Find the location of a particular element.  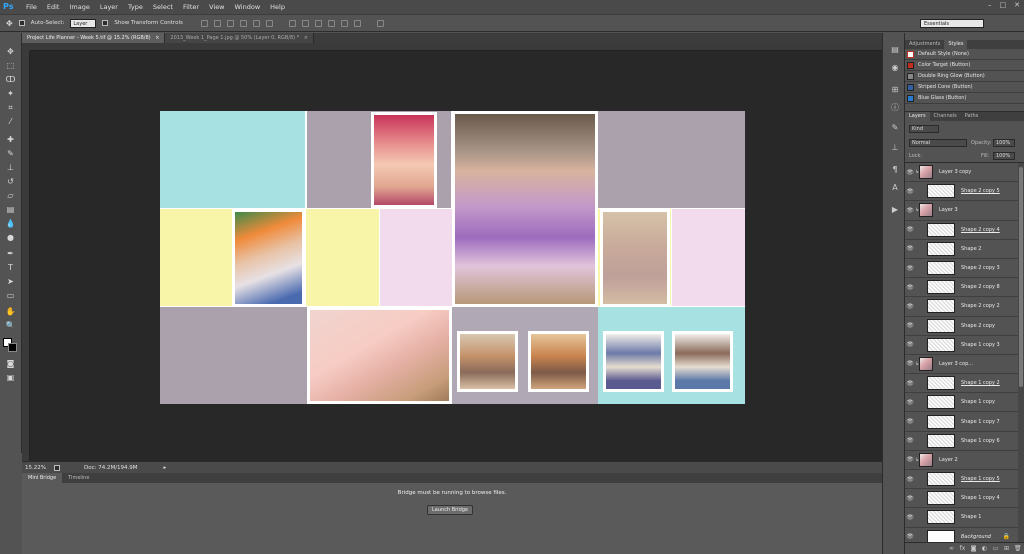

tab-mini-bridge: Mini Bridge is located at coordinates (42, 478).